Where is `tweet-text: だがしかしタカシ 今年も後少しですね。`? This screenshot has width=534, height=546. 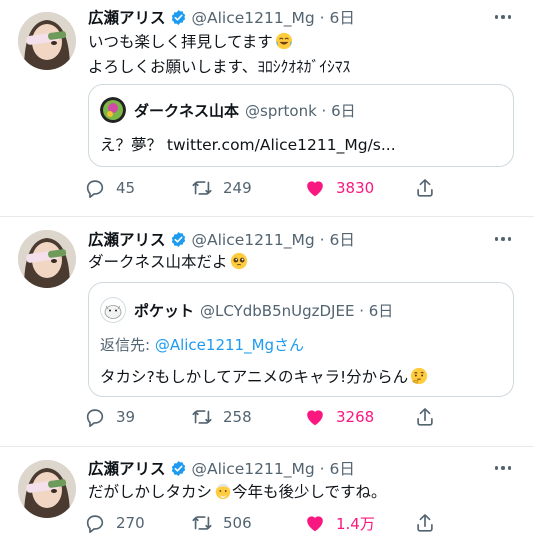
tweet-text: だがしかしタカシ 今年も後少しですね。 is located at coordinates (237, 492).